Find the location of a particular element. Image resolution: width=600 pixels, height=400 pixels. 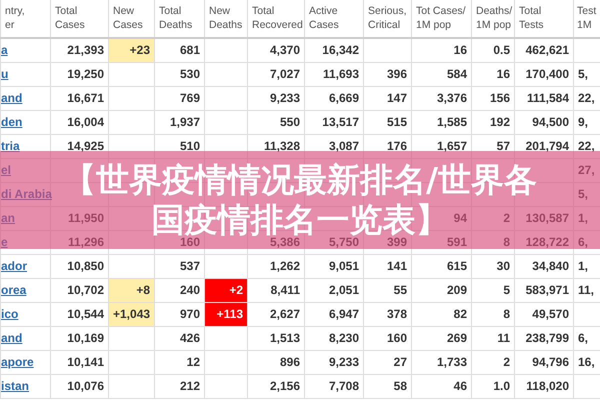

table-cell: 8,411 is located at coordinates (276, 290).